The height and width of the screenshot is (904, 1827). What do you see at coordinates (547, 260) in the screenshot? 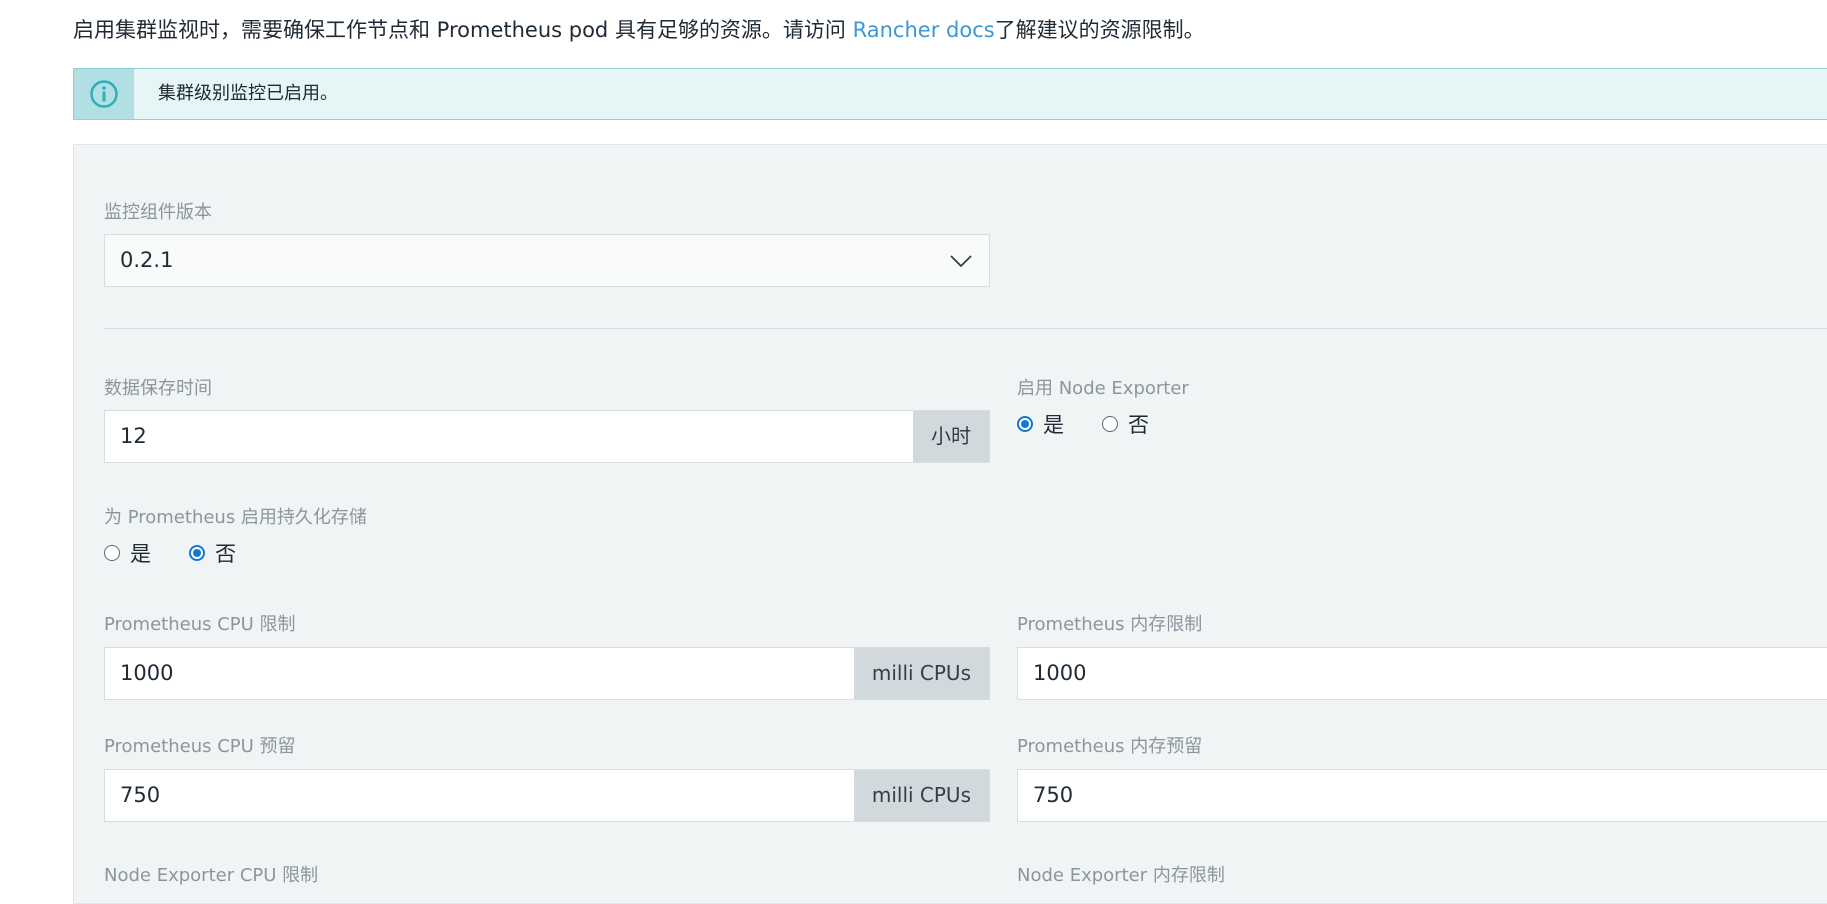
I see `version-select: 0.2.1` at bounding box center [547, 260].